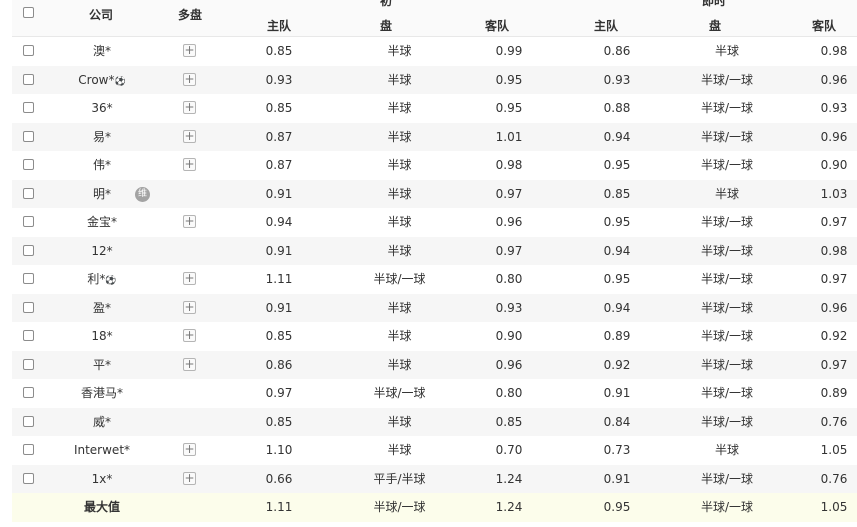 The image size is (857, 527). What do you see at coordinates (834, 250) in the screenshot?
I see `cell-la-text: 0.98` at bounding box center [834, 250].